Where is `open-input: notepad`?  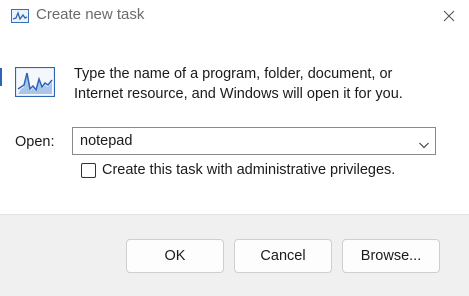
open-input: notepad is located at coordinates (106, 141).